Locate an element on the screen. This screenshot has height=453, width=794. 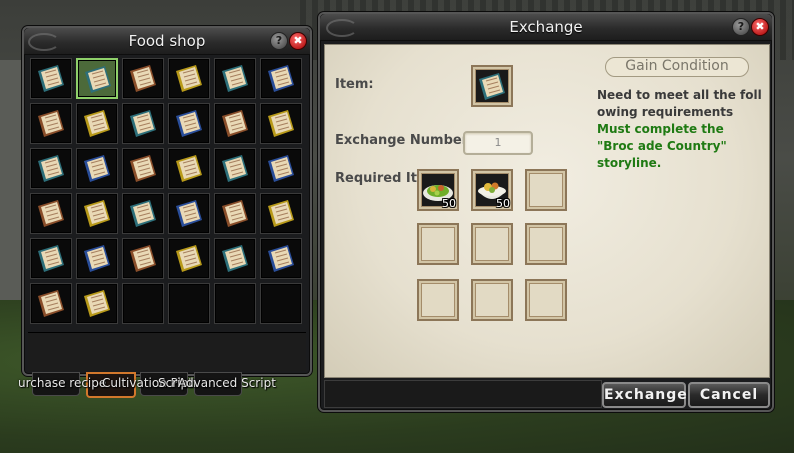
food-shop-title: Food shop is located at coordinates (167, 41).